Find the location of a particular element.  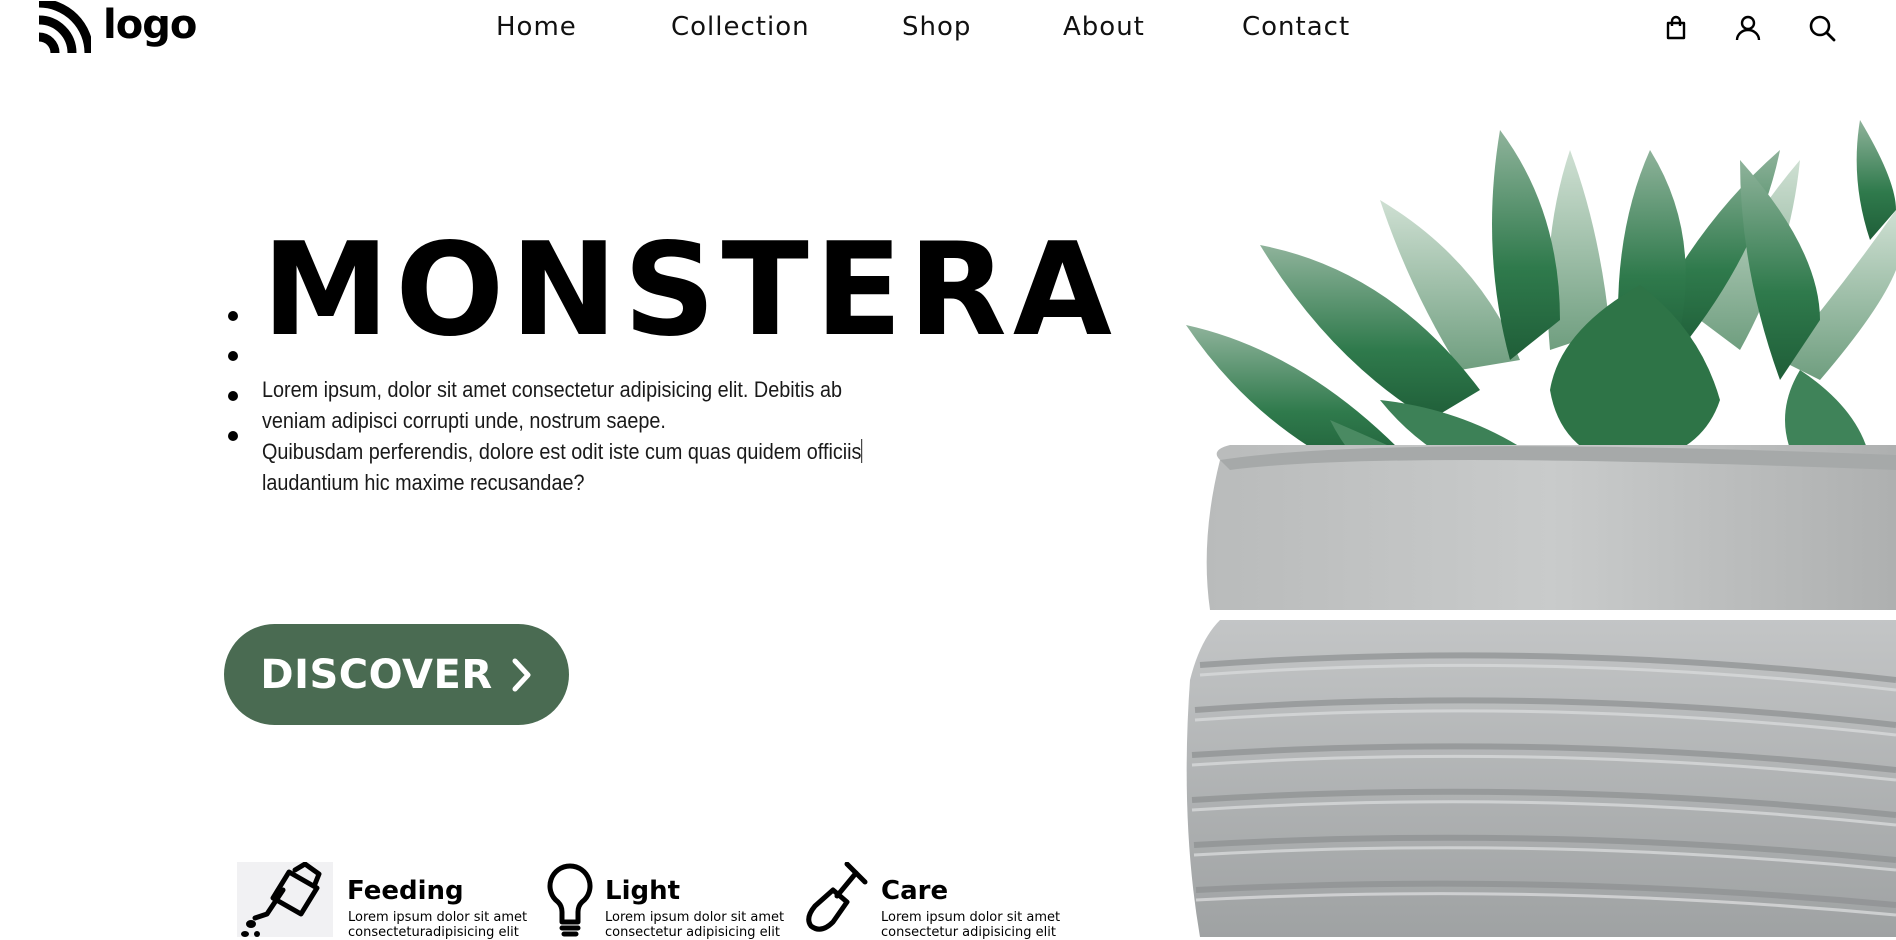

feature-title: Light is located at coordinates (643, 891).